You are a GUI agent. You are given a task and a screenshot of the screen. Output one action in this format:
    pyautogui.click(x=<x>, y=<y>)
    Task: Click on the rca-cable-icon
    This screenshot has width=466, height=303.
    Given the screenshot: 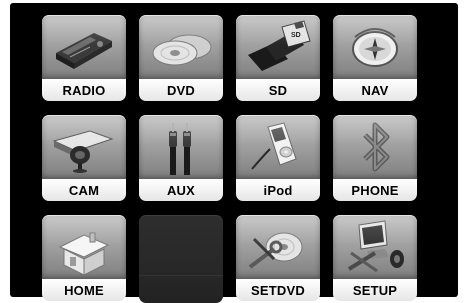 What is the action you would take?
    pyautogui.click(x=180, y=149)
    